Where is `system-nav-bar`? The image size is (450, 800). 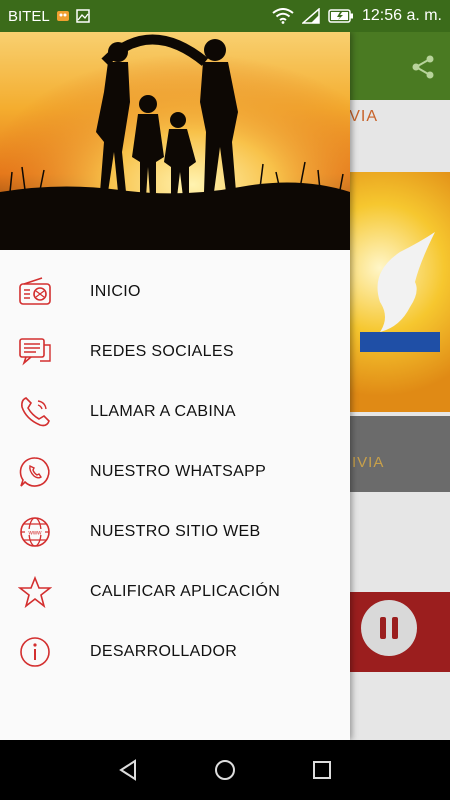 system-nav-bar is located at coordinates (225, 770).